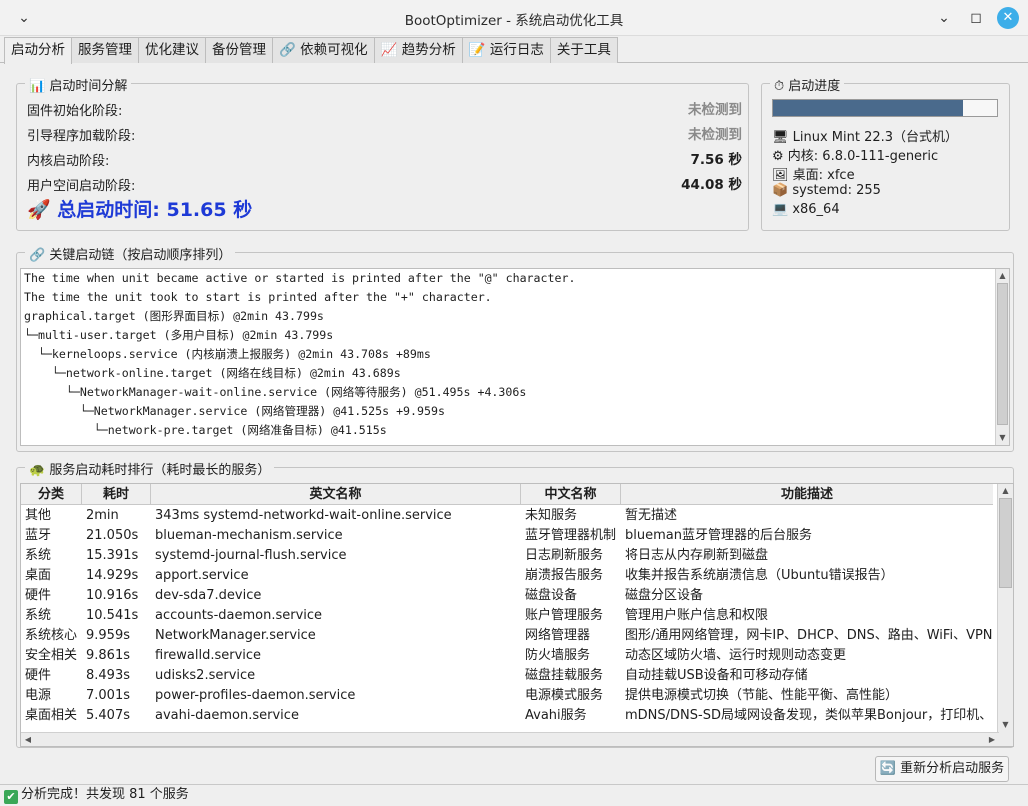 The height and width of the screenshot is (806, 1028). What do you see at coordinates (715, 135) in the screenshot?
I see `bootloader-stage-value: 未检测到` at bounding box center [715, 135].